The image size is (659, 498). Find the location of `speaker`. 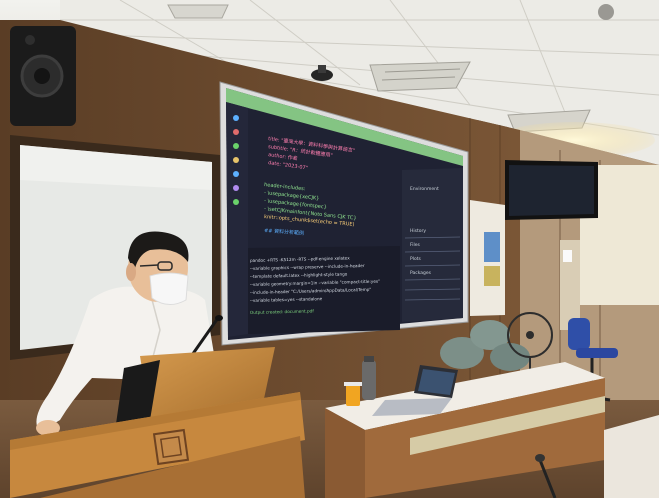

speaker is located at coordinates (43, 76).